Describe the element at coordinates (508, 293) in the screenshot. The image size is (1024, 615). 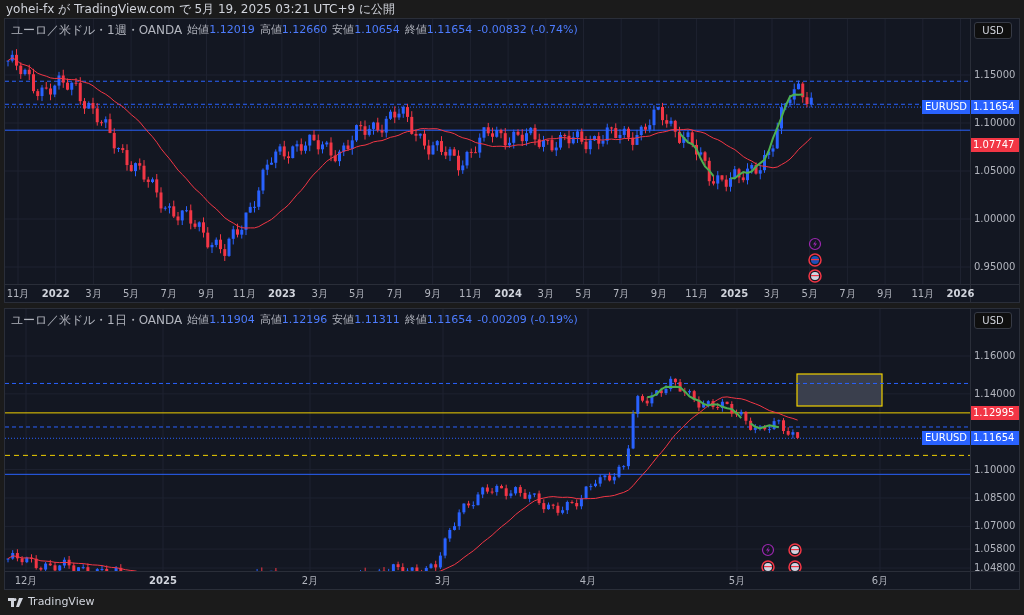
I see `time-axis-label: 2024` at that location.